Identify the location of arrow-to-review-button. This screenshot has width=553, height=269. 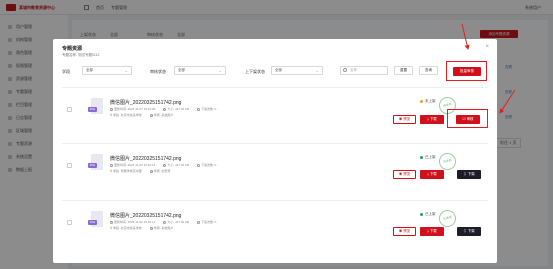
(507, 101).